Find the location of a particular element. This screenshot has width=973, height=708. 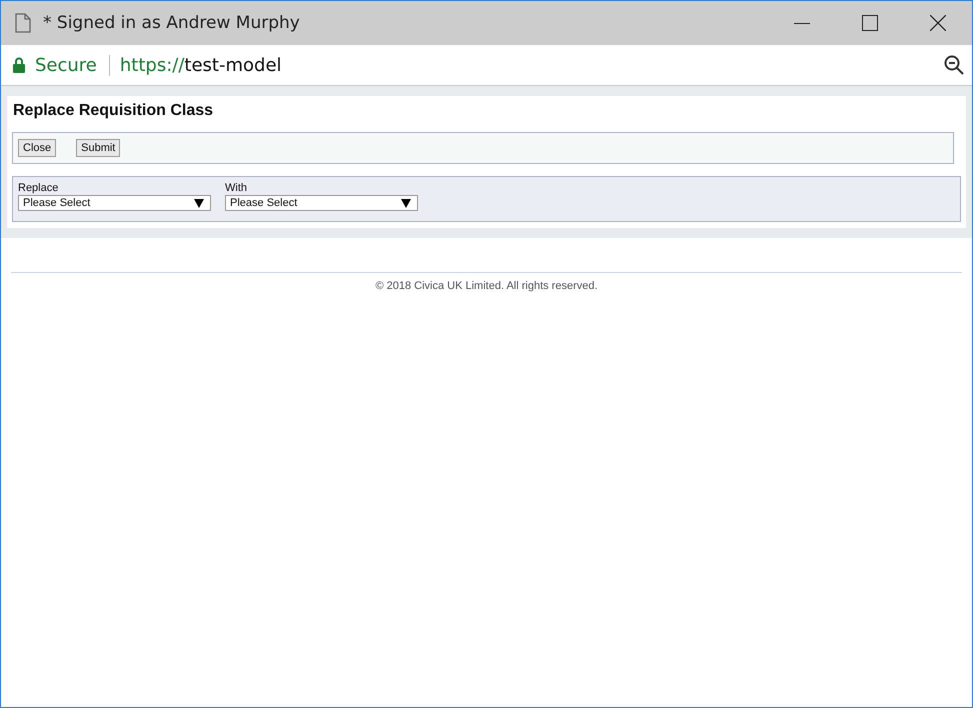

field-label: Replace is located at coordinates (39, 188).